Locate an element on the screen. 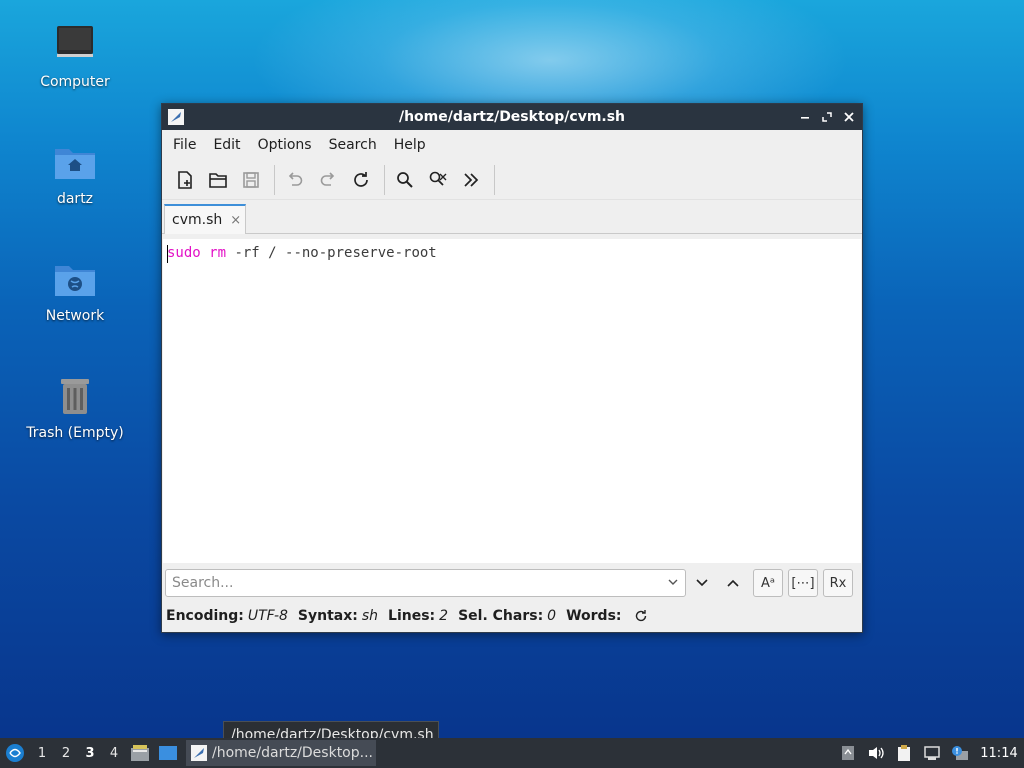 Image resolution: width=1024 pixels, height=768 pixels. new-document-icon is located at coordinates (185, 180).